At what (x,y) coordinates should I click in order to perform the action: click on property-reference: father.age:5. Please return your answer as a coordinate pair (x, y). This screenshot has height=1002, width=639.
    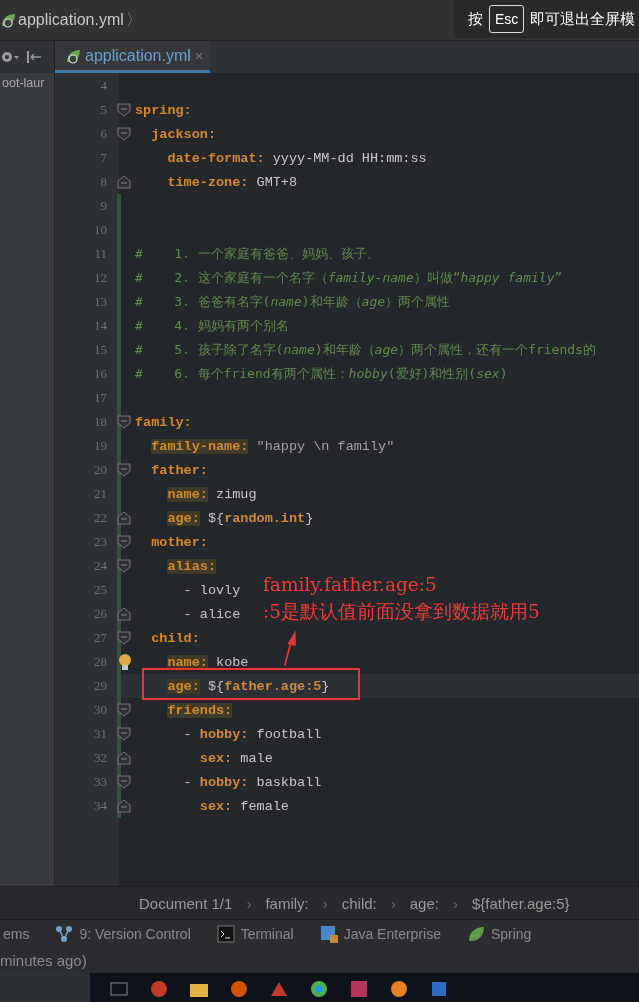
    Looking at the image, I should click on (273, 686).